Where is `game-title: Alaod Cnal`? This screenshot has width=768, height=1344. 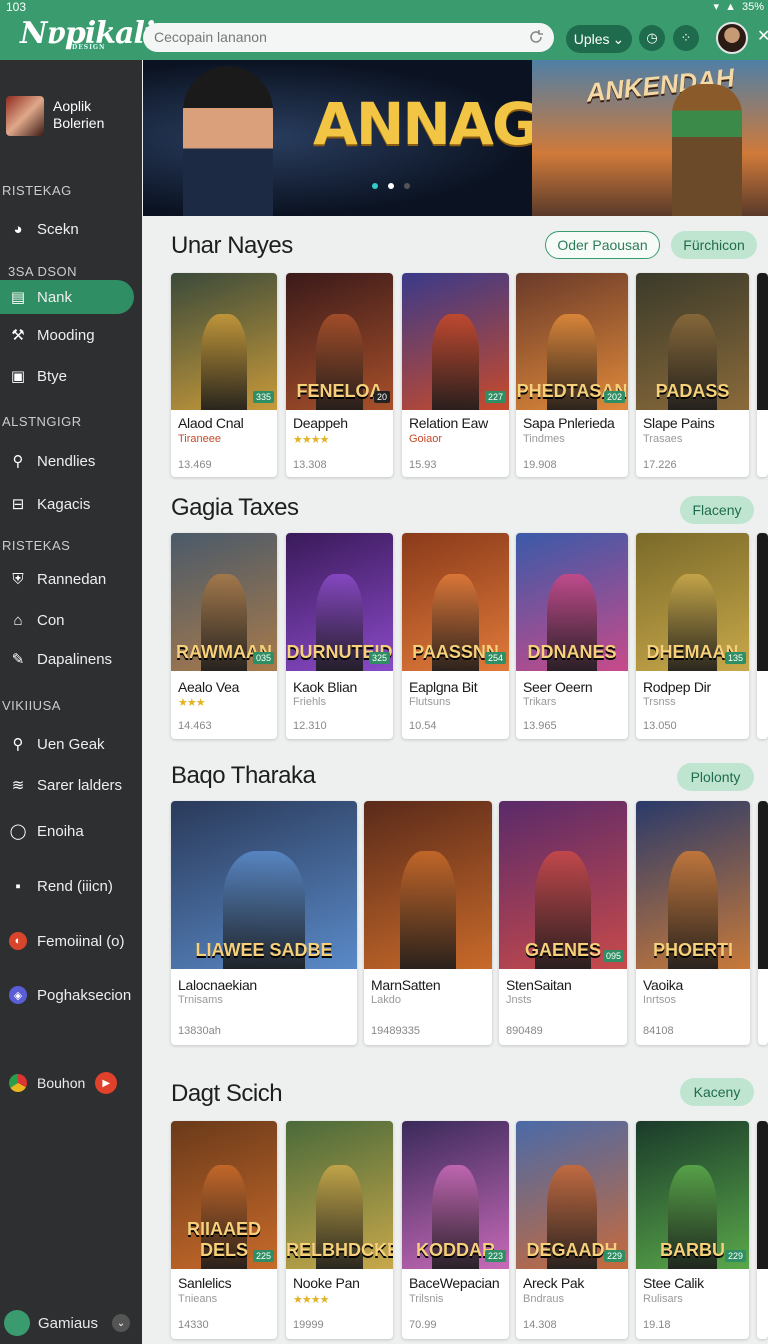
game-title: Alaod Cnal is located at coordinates (211, 423).